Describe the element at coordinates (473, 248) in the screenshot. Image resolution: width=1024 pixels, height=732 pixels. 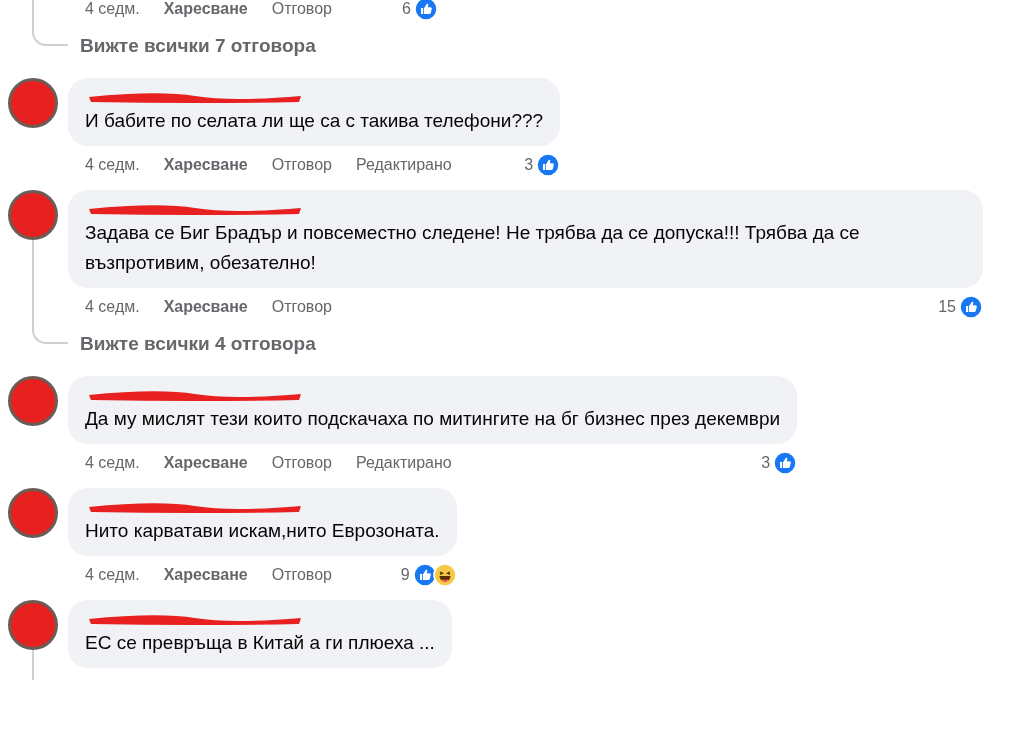
I see `comment-text: Задава се Биг Брадър и повсеместно следене! Не трябва да се допуска!!! Трябва да се възпротивим, обезателно!` at that location.